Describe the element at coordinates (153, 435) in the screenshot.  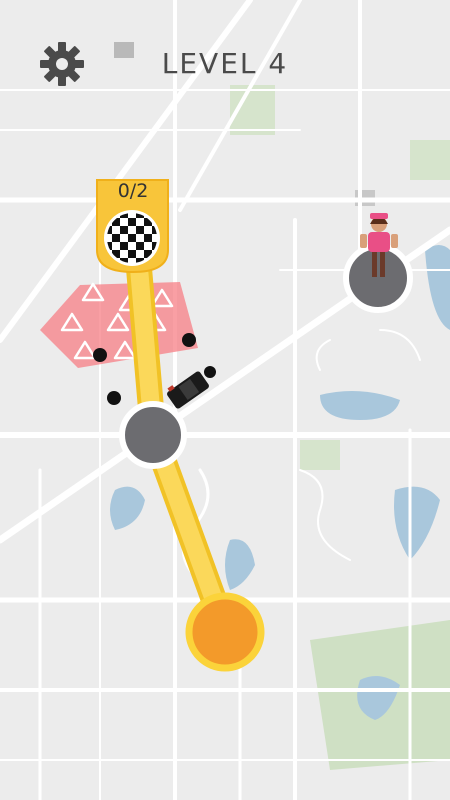
I see `waypoint-node` at that location.